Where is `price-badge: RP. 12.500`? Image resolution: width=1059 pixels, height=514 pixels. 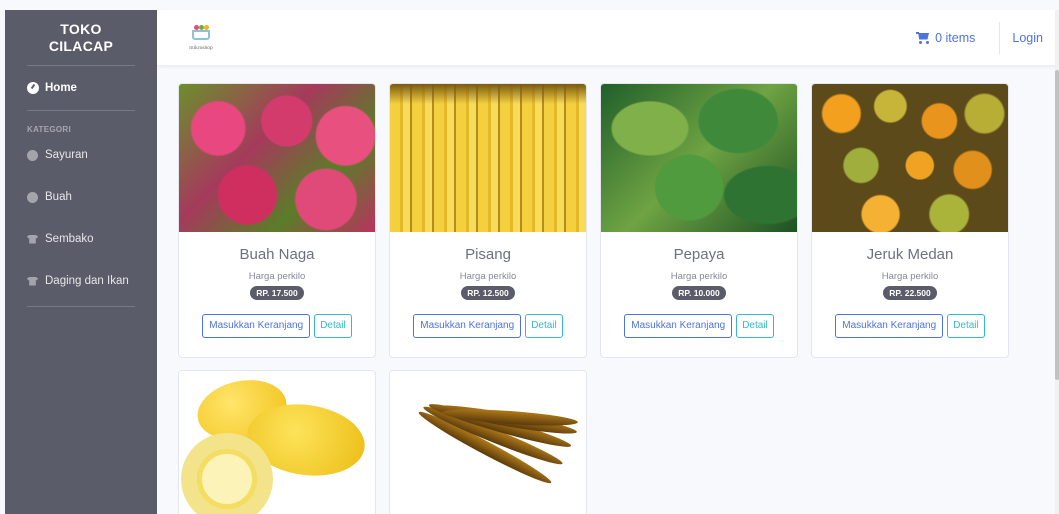 price-badge: RP. 12.500 is located at coordinates (488, 293).